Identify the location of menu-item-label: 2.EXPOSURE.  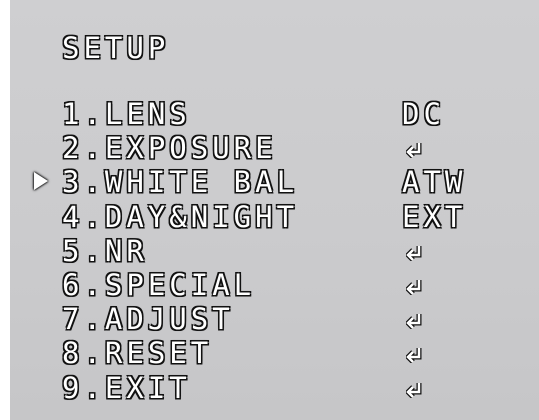
(169, 148).